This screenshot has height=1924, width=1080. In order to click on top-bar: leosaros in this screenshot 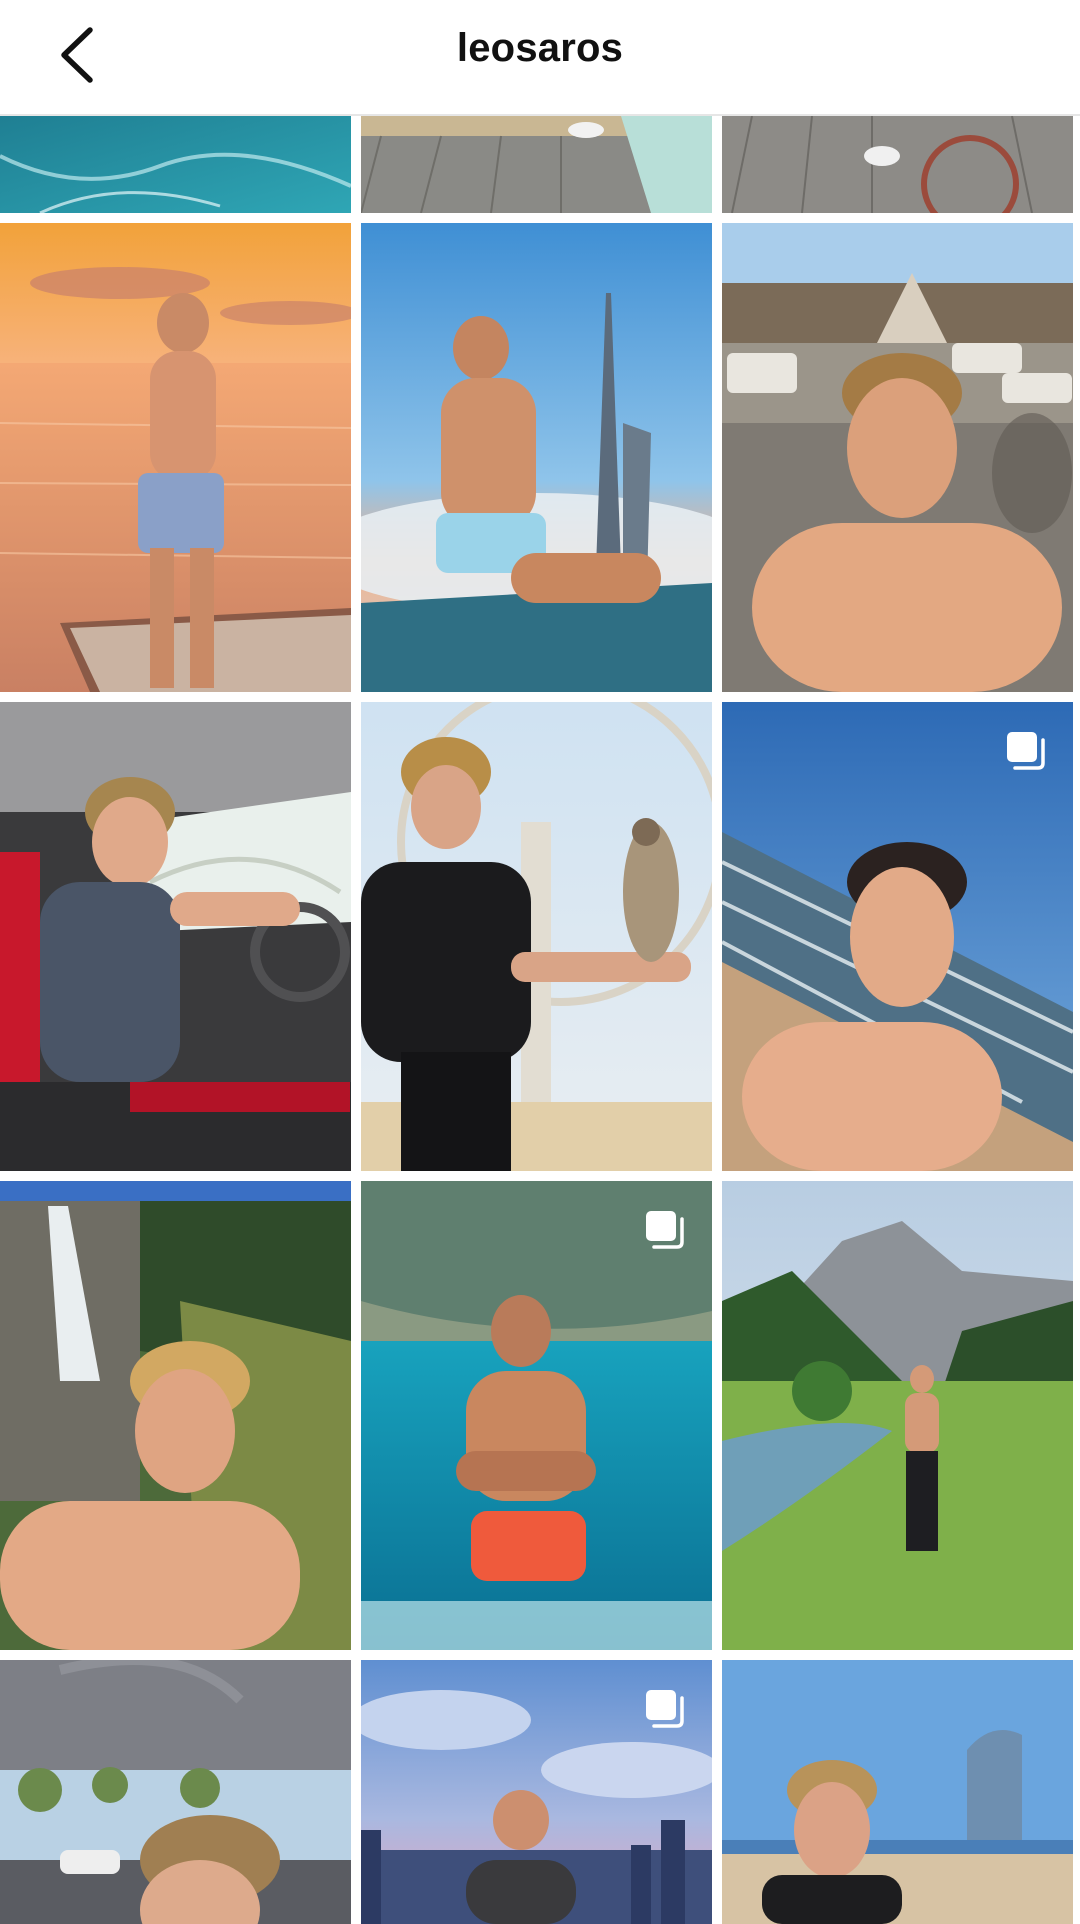, I will do `click(540, 58)`.